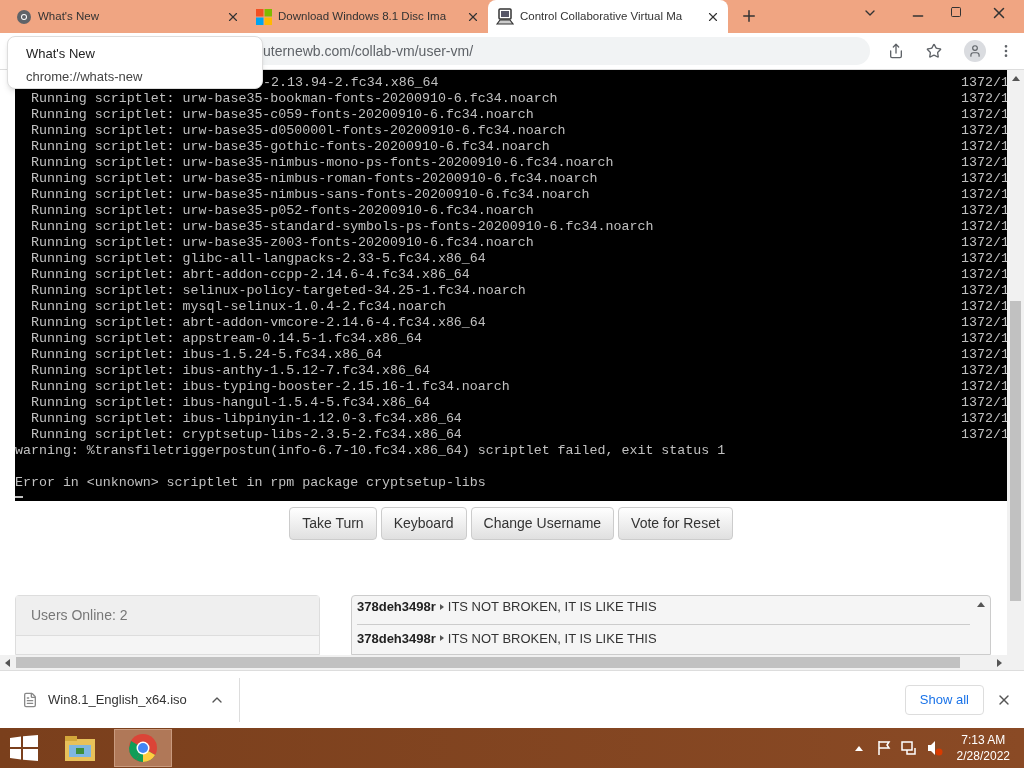 This screenshot has height=768, width=1024. I want to click on browser-tab: Download Windows 8.1 Disc Ima, so click(368, 16).